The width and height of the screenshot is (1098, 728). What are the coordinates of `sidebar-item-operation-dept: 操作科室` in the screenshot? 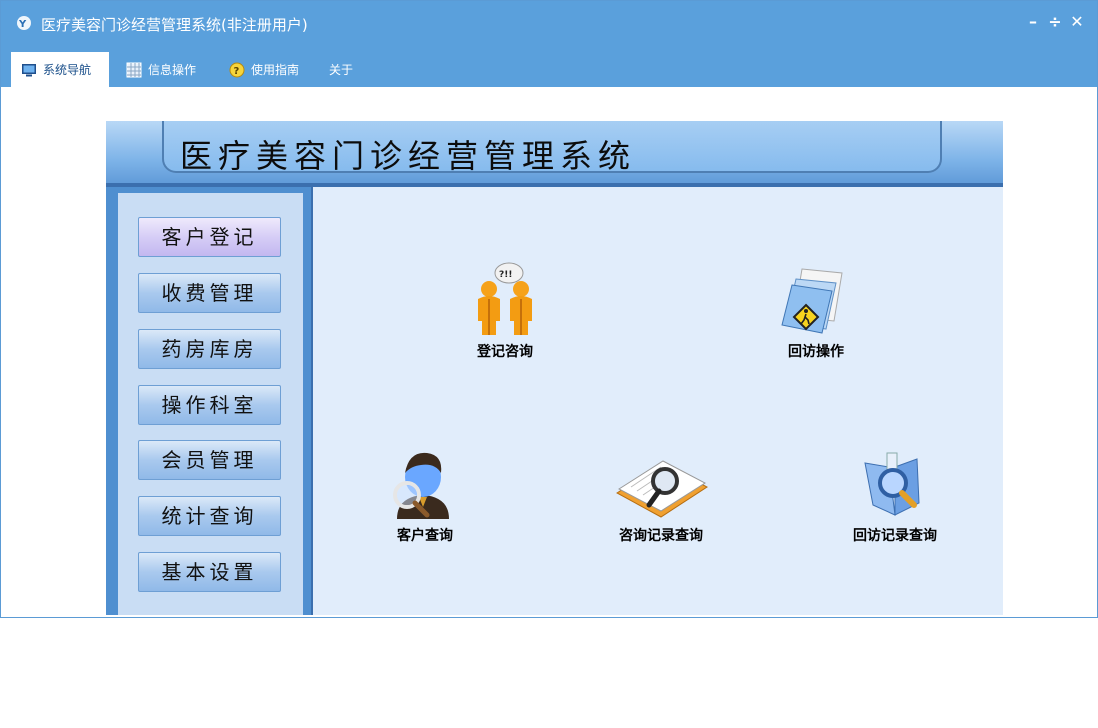 It's located at (209, 405).